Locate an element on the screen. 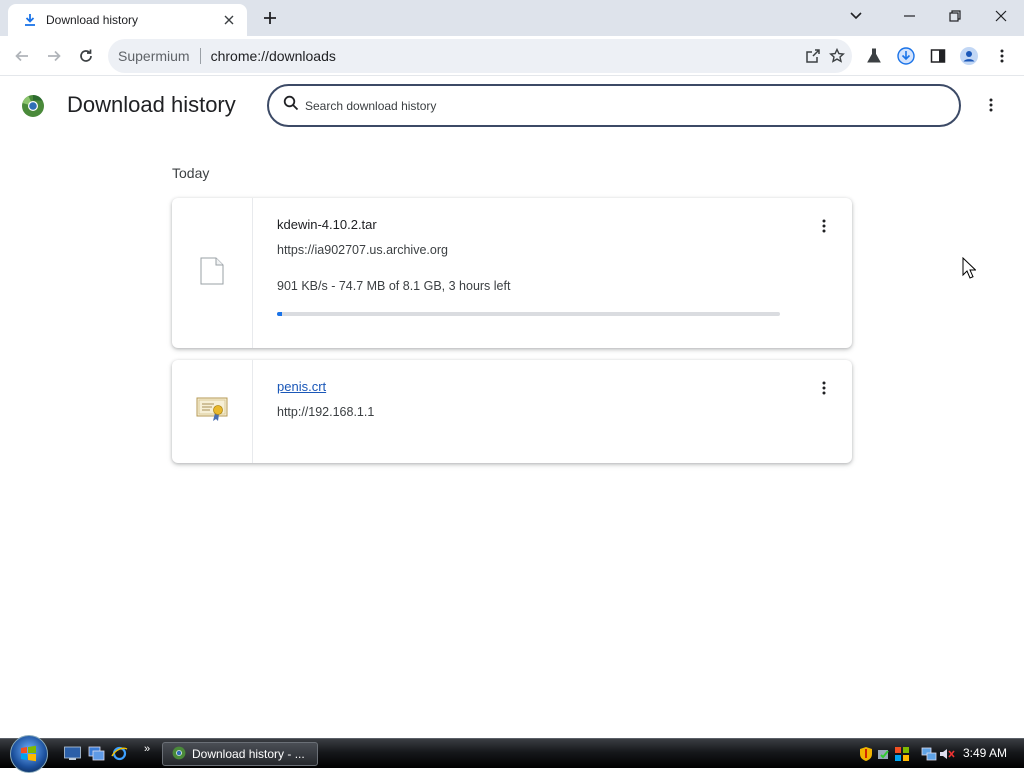  network-icon is located at coordinates (929, 754).